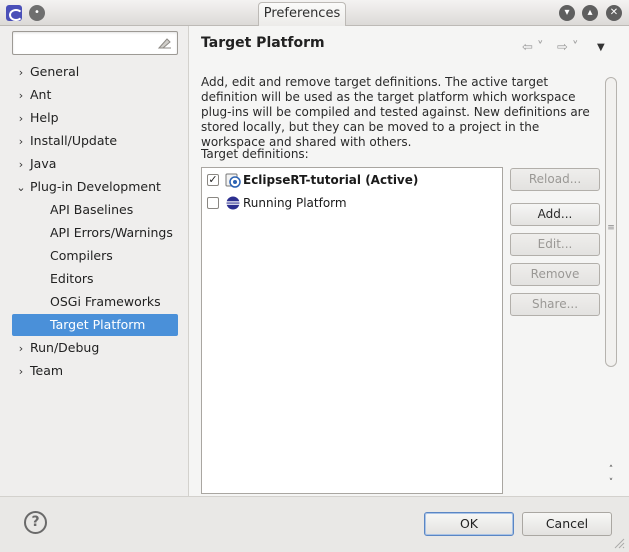 The height and width of the screenshot is (552, 629). What do you see at coordinates (74, 140) in the screenshot?
I see `tree-item-label: Install/Update` at bounding box center [74, 140].